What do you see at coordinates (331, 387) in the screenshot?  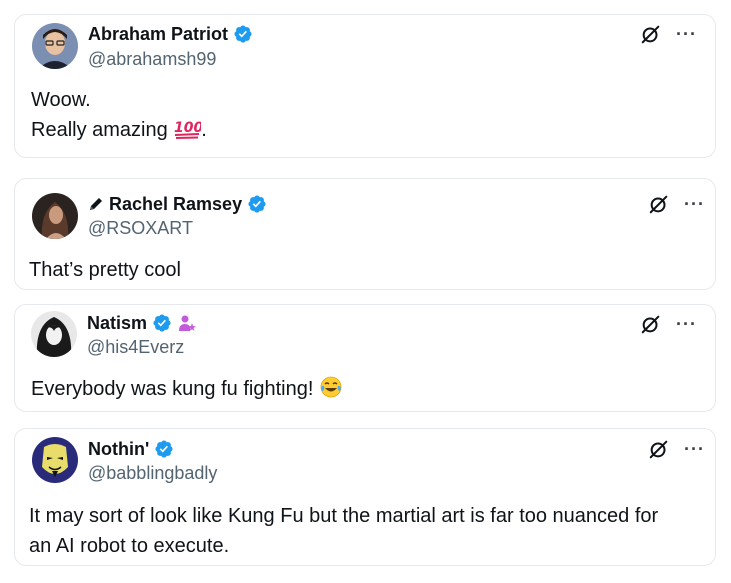 I see `tears-of-joy-emoji` at bounding box center [331, 387].